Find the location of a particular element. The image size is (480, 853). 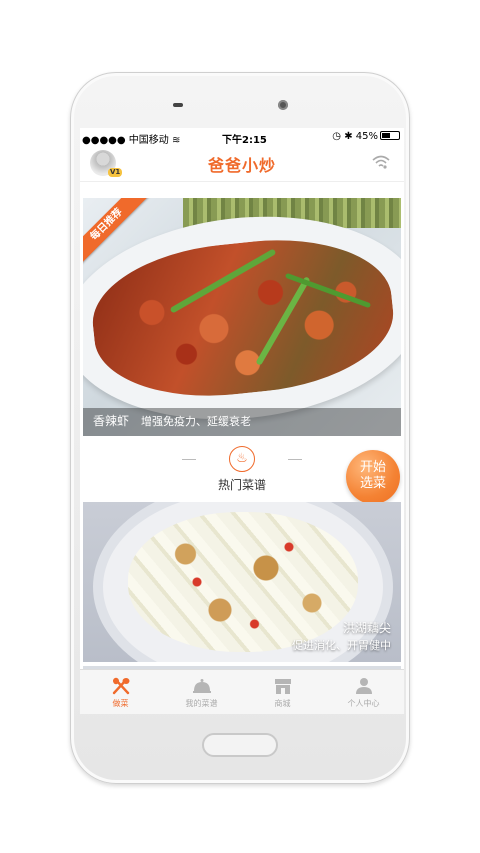

tab-shop: 商城 is located at coordinates (282, 692).